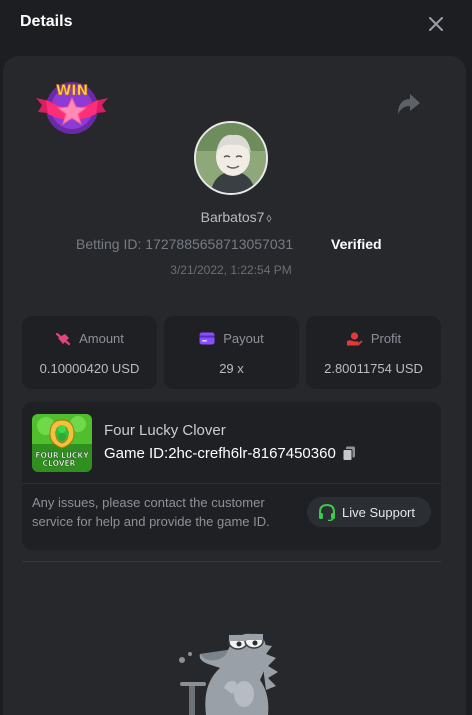 This screenshot has height=715, width=472. What do you see at coordinates (327, 512) in the screenshot?
I see `headset-icon` at bounding box center [327, 512].